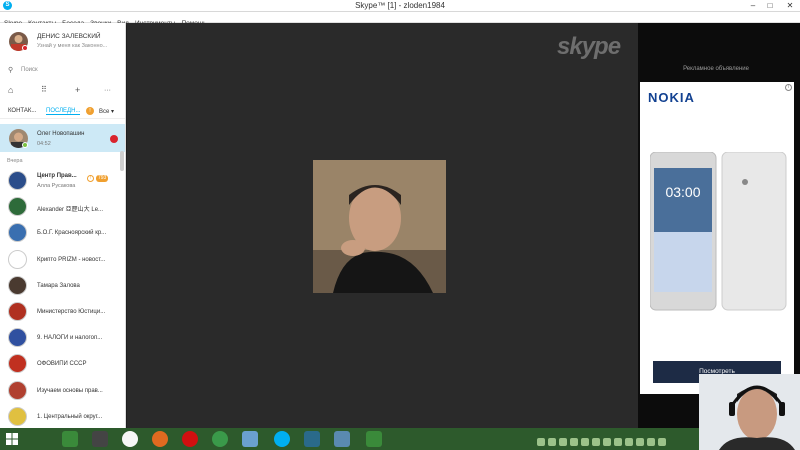  Describe the element at coordinates (312, 439) in the screenshot. I see `app2-taskbar-icon` at that location.